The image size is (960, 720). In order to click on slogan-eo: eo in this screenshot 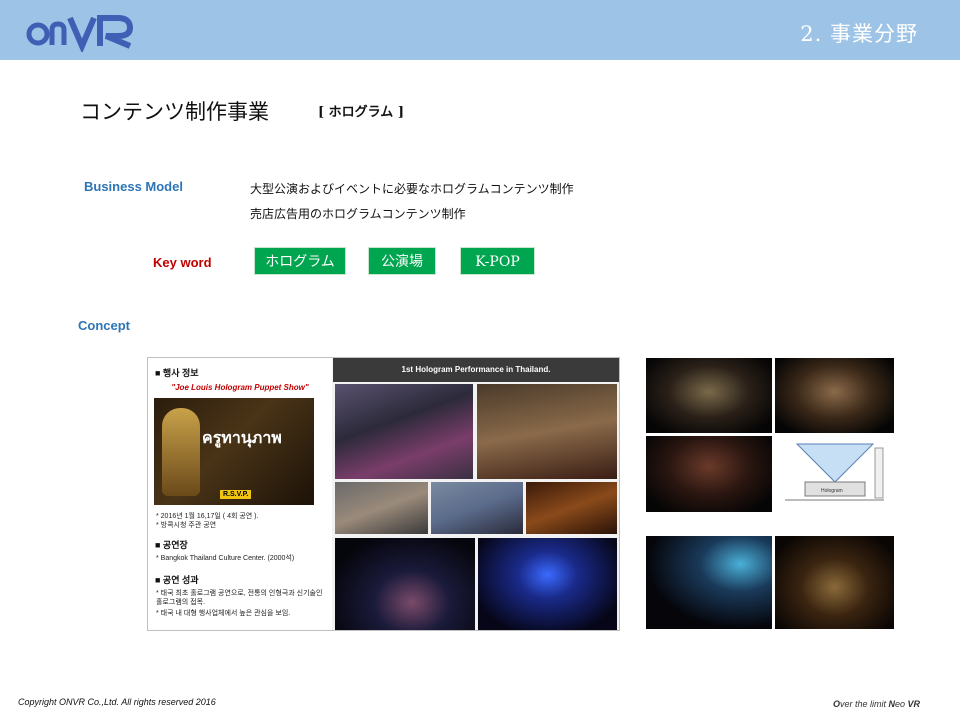, I will do `click(901, 704)`.